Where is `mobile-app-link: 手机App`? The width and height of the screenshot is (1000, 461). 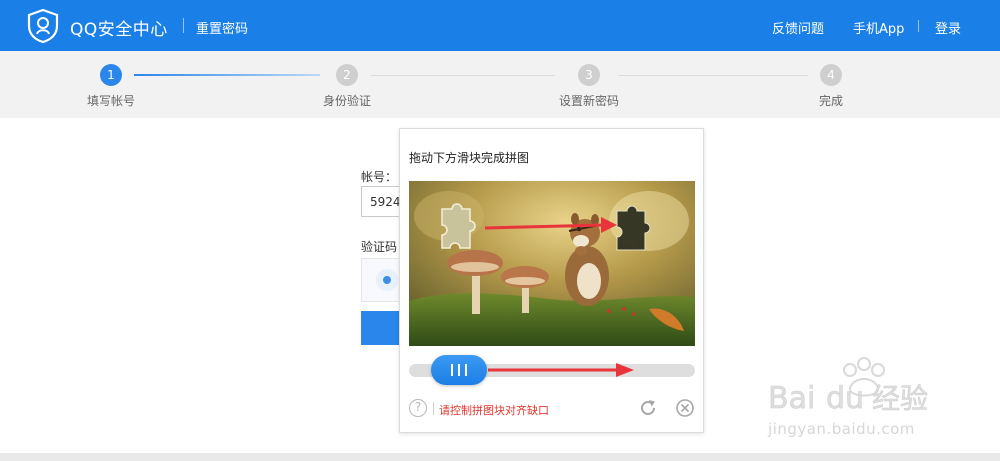 mobile-app-link: 手机App is located at coordinates (878, 27).